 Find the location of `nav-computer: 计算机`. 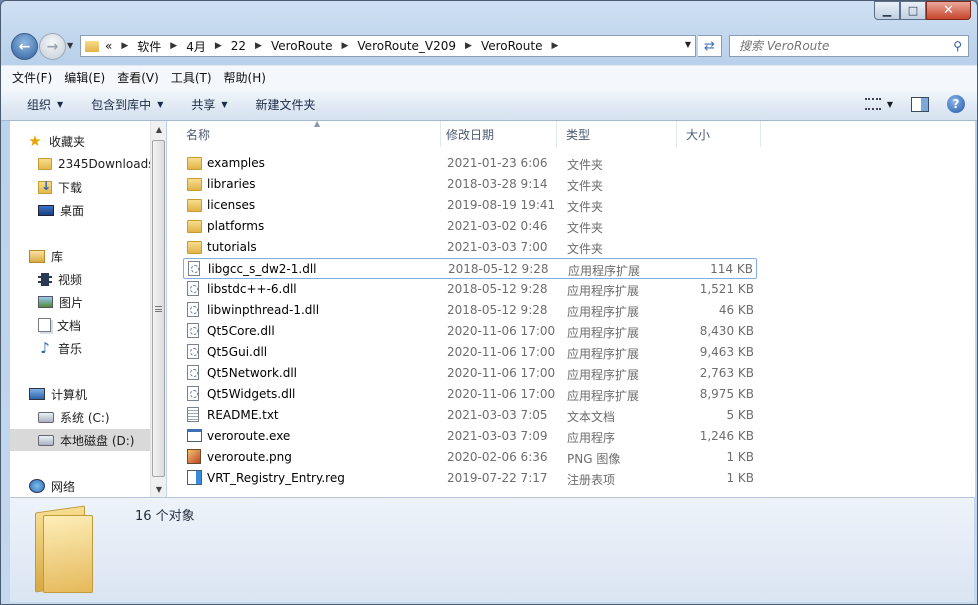

nav-computer: 计算机 is located at coordinates (58, 394).